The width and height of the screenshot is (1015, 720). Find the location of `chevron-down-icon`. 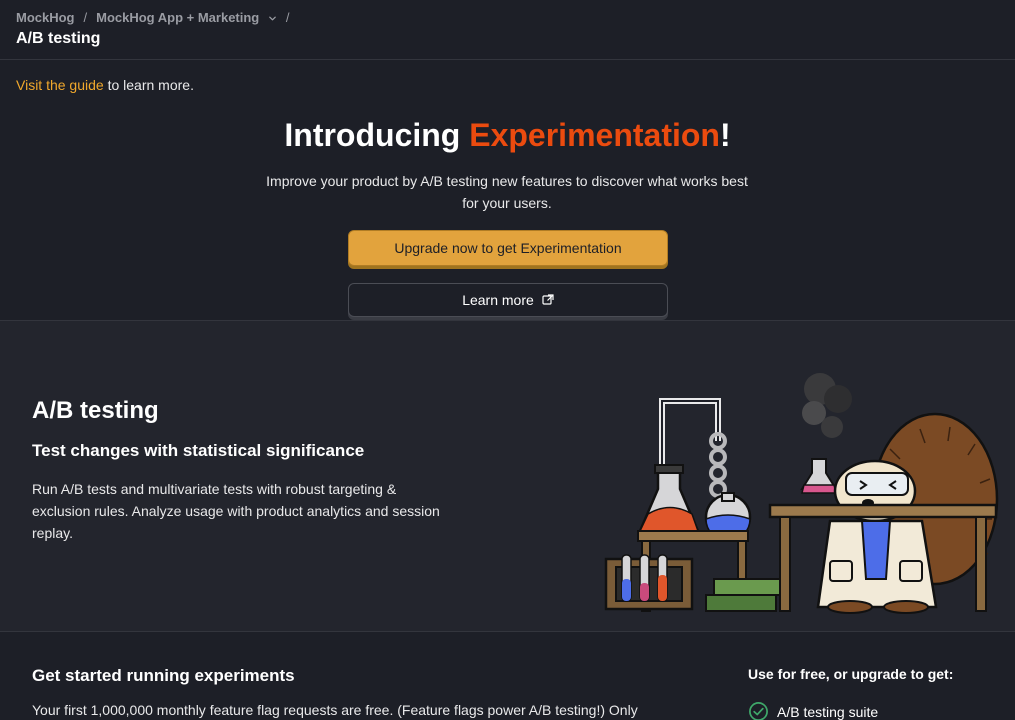

chevron-down-icon is located at coordinates (272, 18).